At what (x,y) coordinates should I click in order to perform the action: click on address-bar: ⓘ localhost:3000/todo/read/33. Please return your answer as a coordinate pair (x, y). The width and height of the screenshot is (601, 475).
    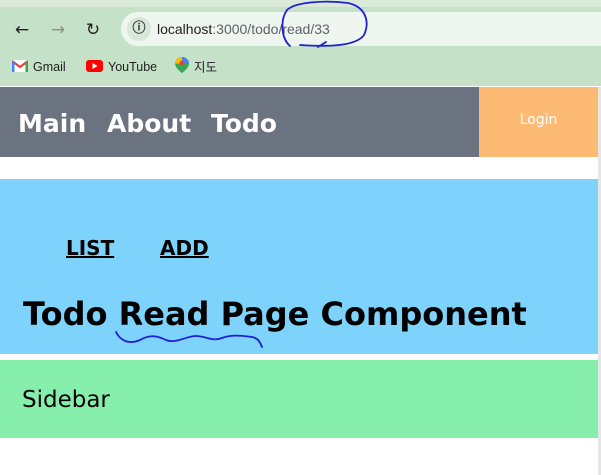
    Looking at the image, I should click on (361, 29).